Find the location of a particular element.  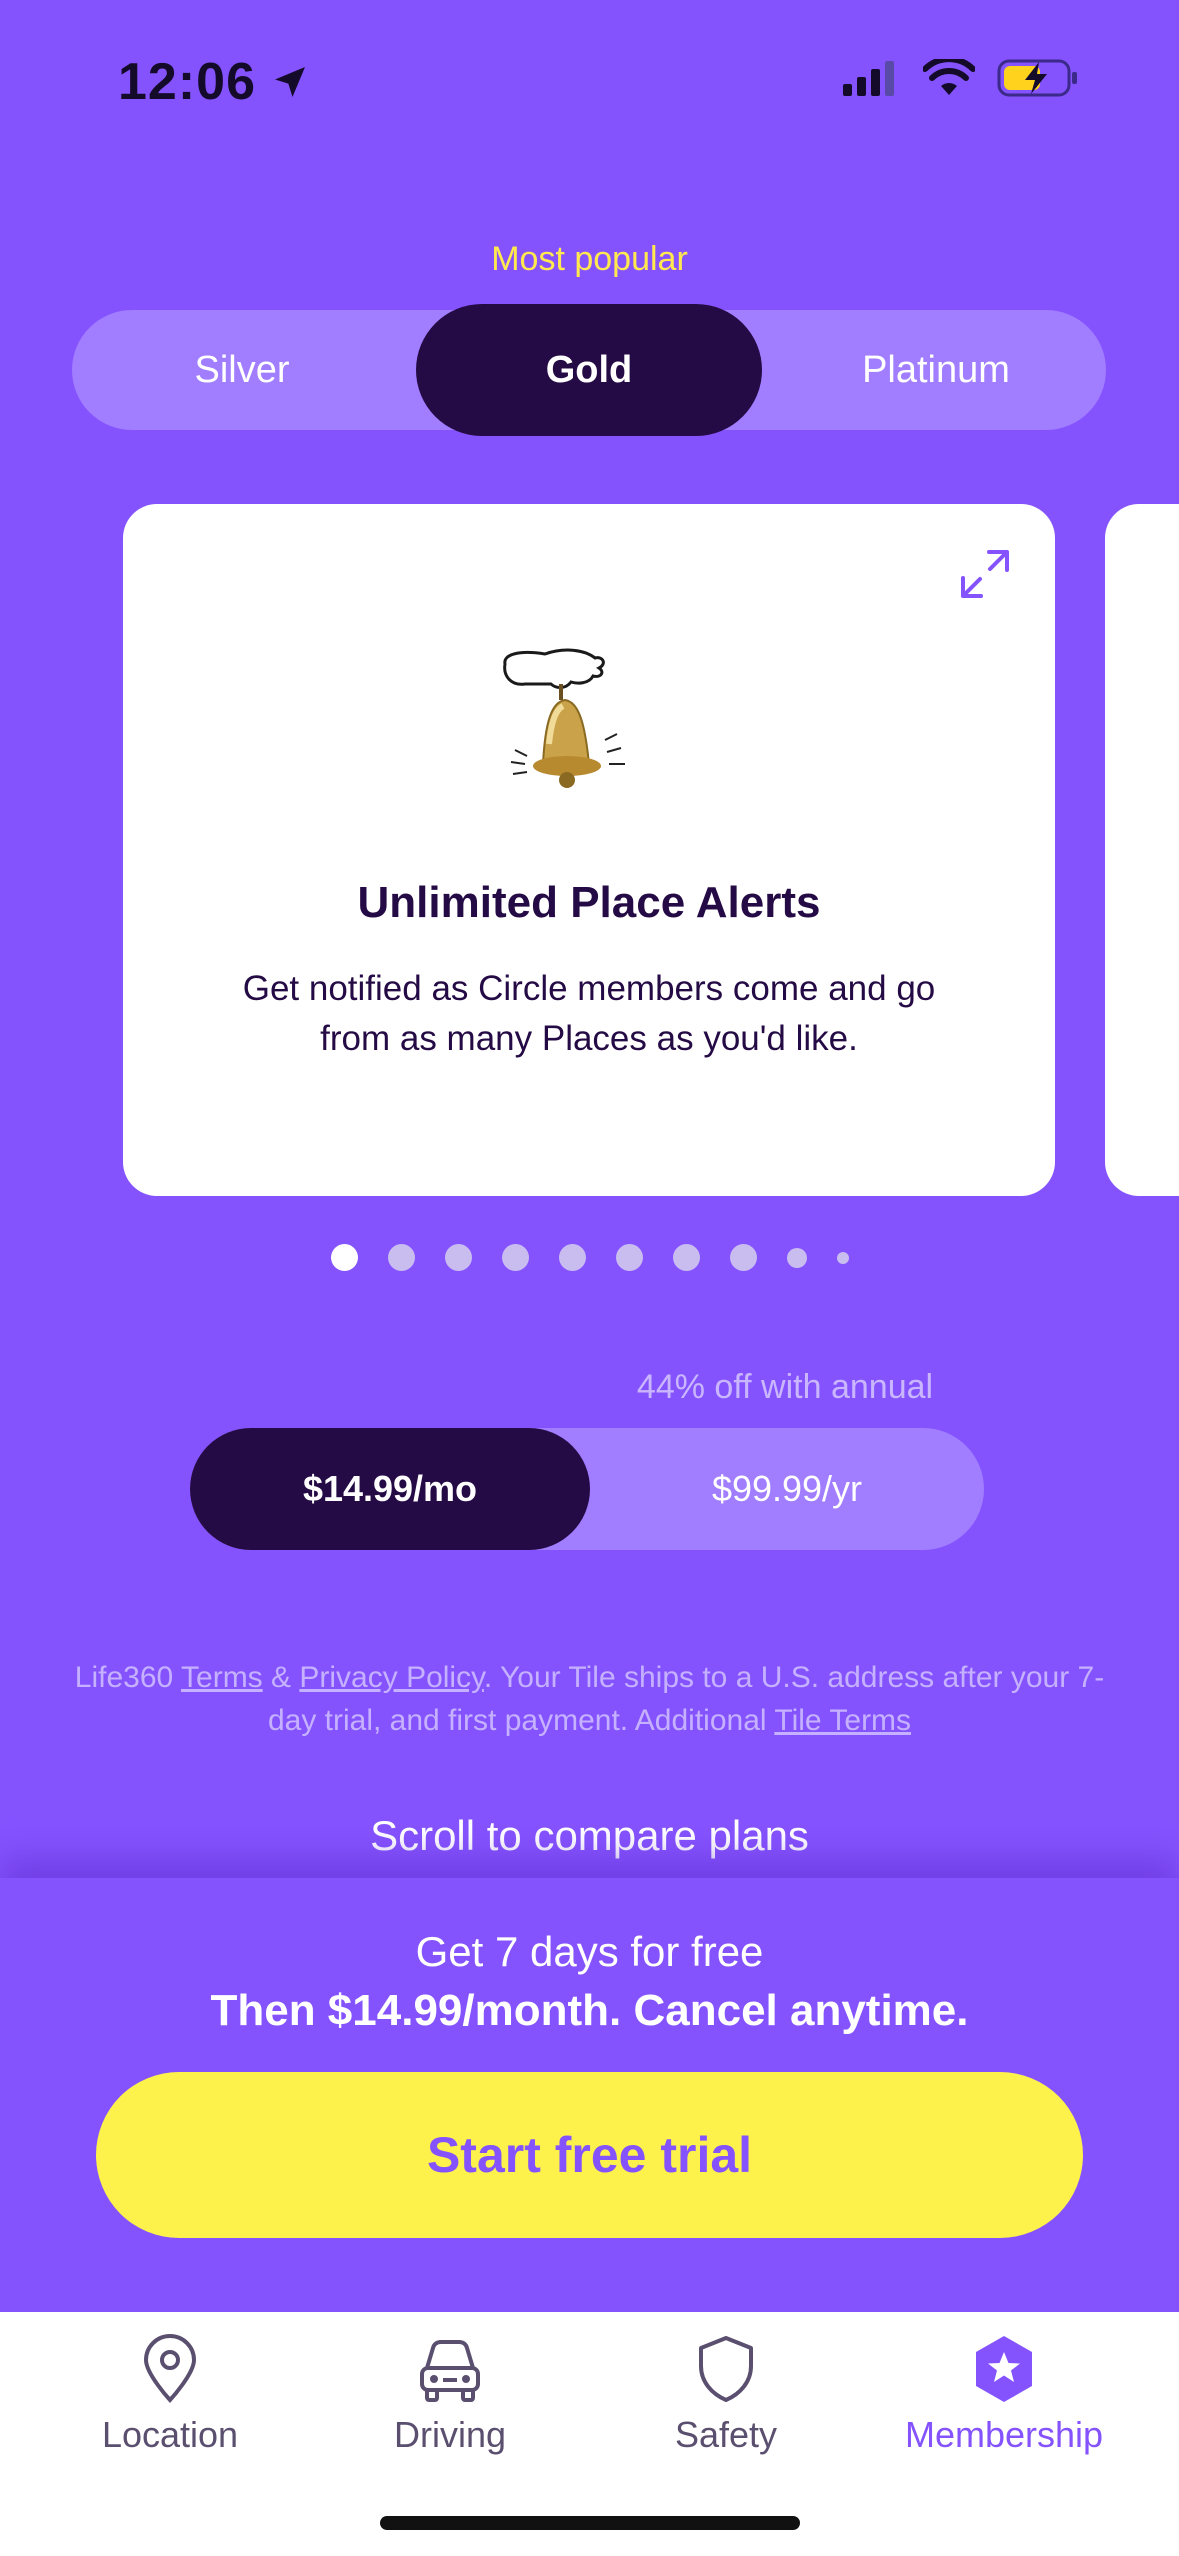

monthly-price-option: $14.99/mo is located at coordinates (390, 1489).